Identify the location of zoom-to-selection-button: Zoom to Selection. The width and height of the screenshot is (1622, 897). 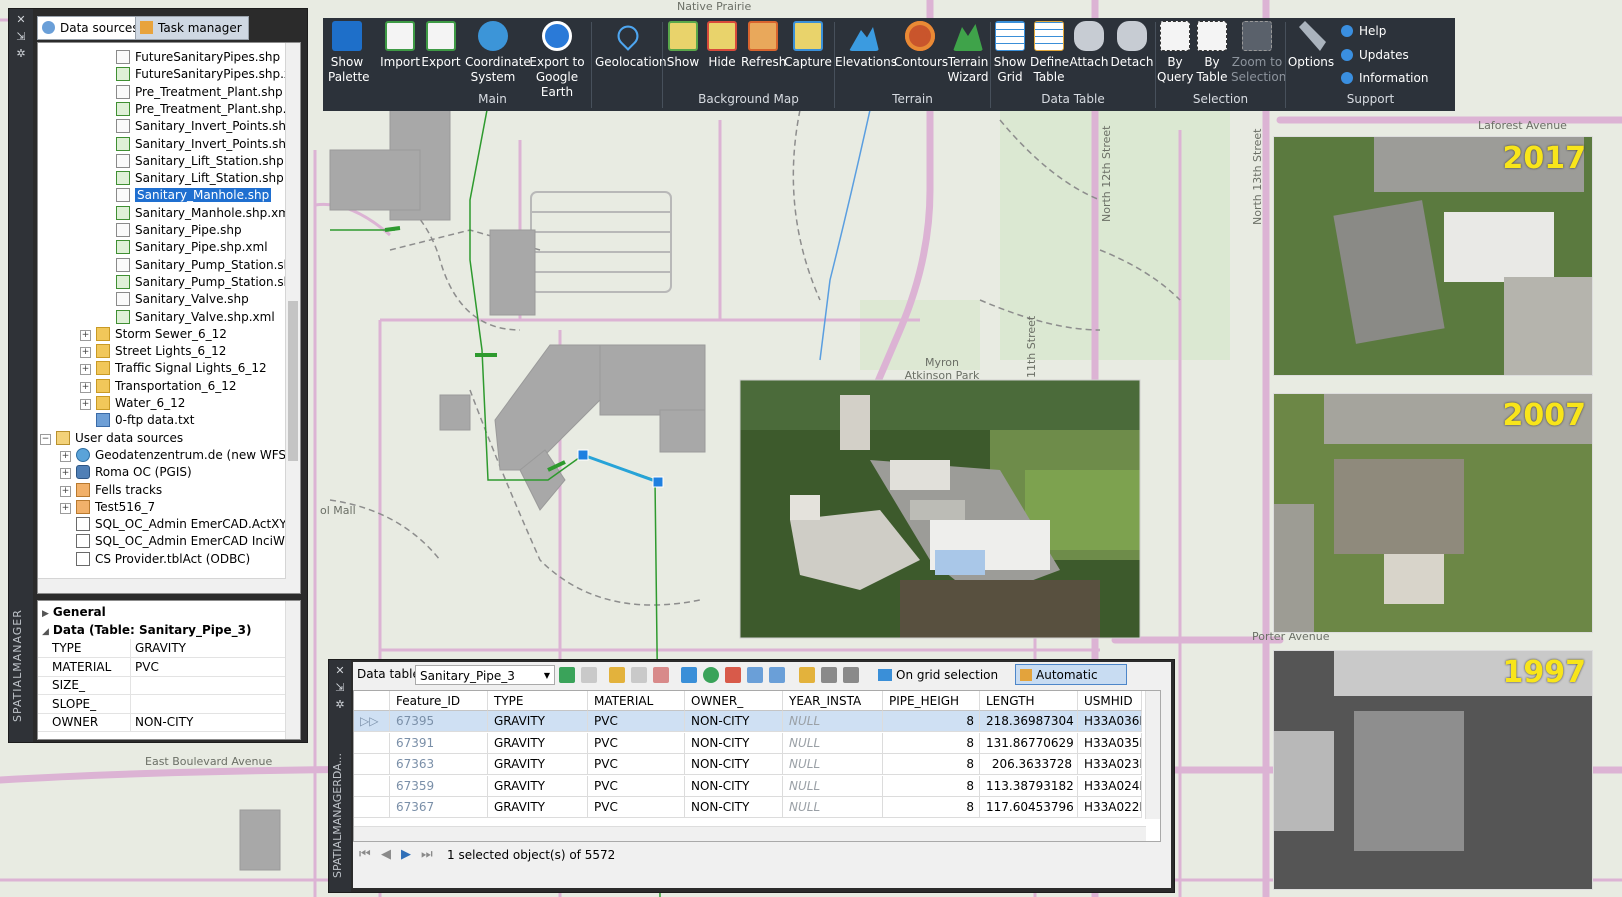
(1258, 53).